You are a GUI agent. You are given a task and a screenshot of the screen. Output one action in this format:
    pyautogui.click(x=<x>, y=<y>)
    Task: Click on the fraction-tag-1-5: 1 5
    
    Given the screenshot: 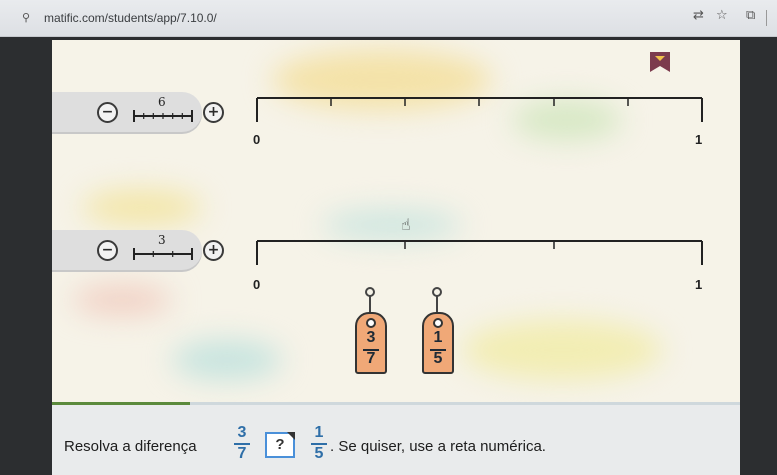 What is the action you would take?
    pyautogui.click(x=438, y=331)
    